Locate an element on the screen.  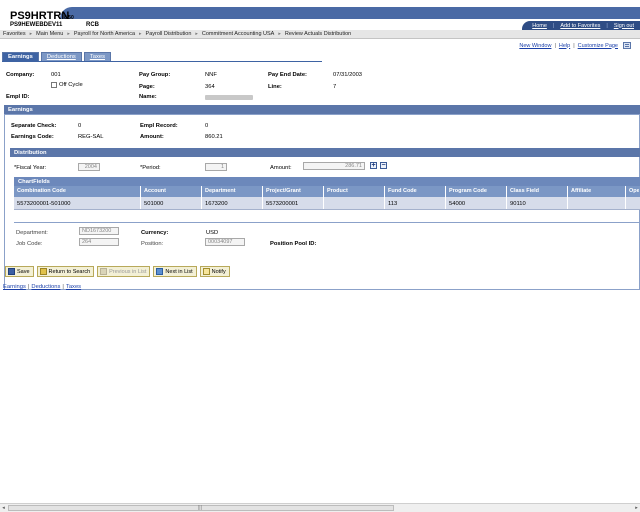
off-cycle-checkbox is located at coordinates (54, 85).